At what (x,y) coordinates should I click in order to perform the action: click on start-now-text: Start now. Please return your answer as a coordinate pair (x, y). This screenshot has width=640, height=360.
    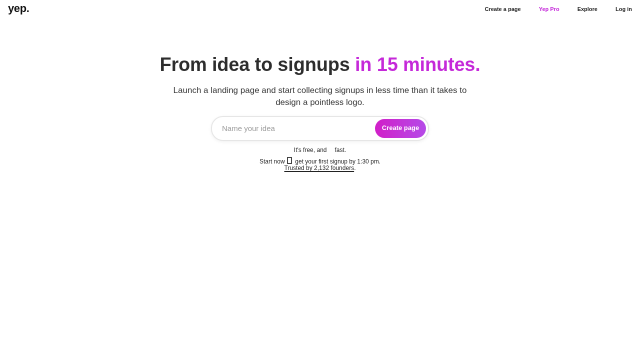
    Looking at the image, I should click on (272, 162).